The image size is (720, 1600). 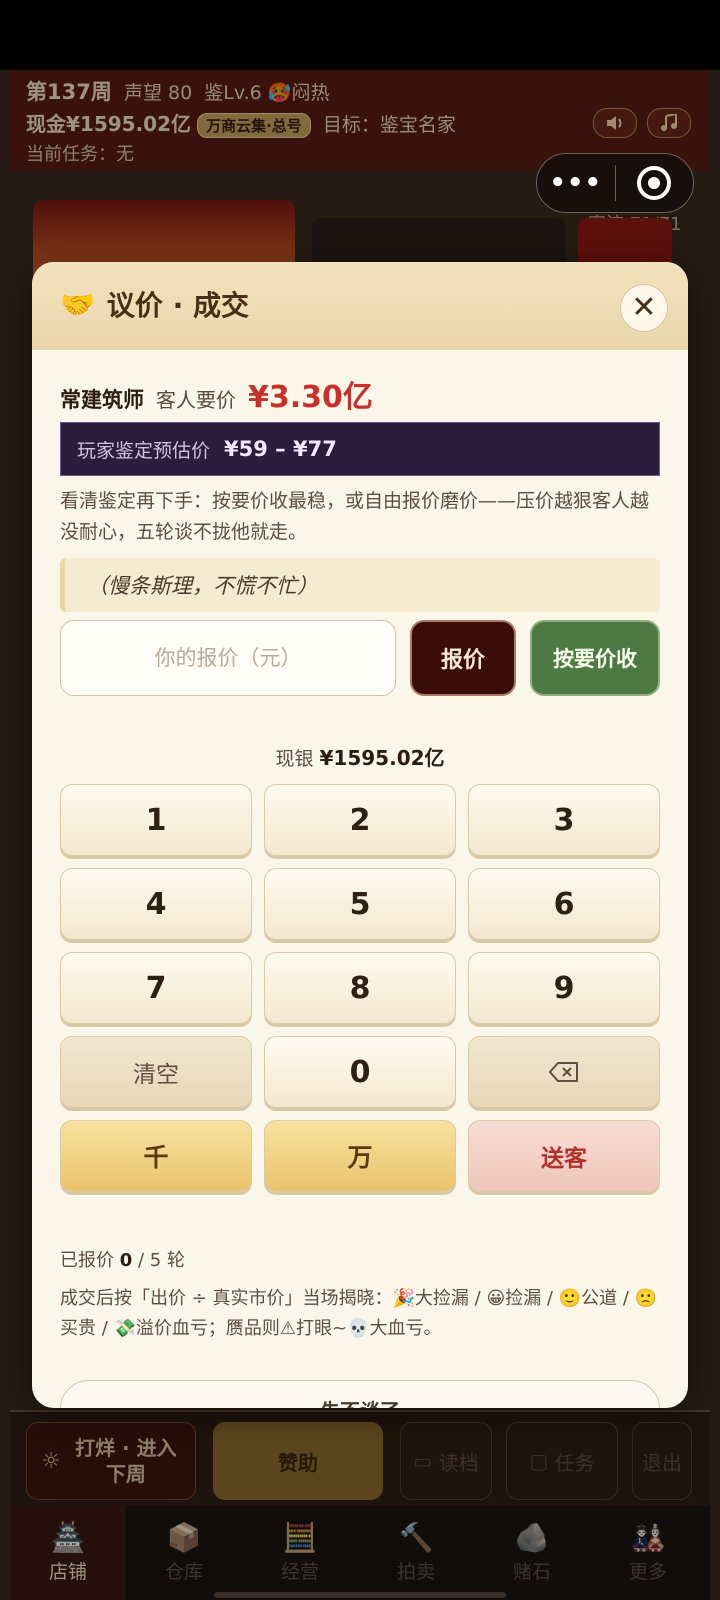 What do you see at coordinates (564, 988) in the screenshot?
I see `key-9: 9` at bounding box center [564, 988].